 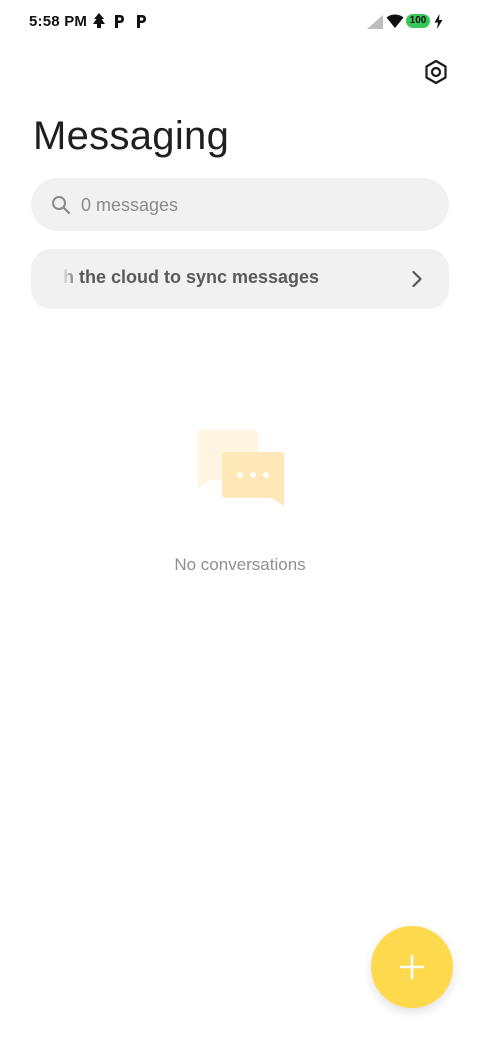 I want to click on plus-icon, so click(x=412, y=967).